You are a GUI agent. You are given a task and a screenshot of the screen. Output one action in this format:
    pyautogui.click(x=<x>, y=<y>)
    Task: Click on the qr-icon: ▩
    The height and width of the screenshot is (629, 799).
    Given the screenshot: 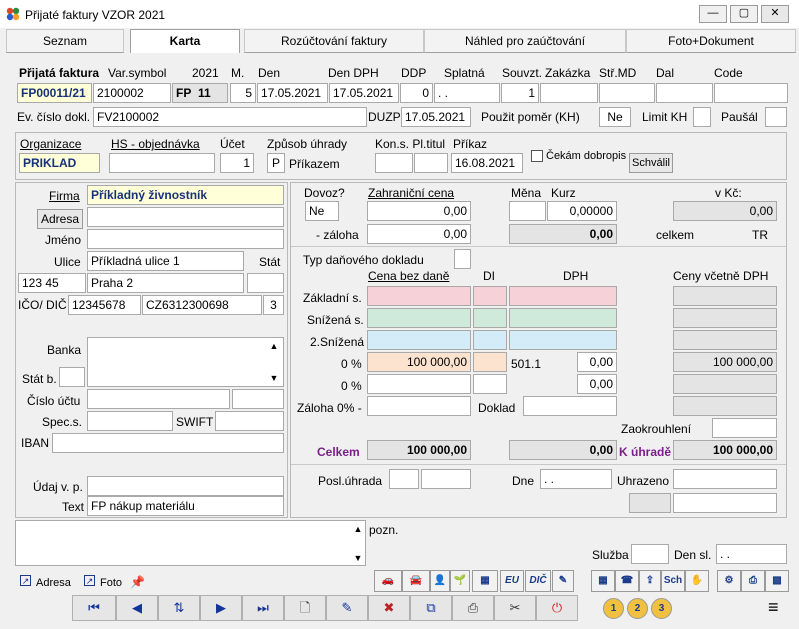 What is the action you would take?
    pyautogui.click(x=777, y=581)
    